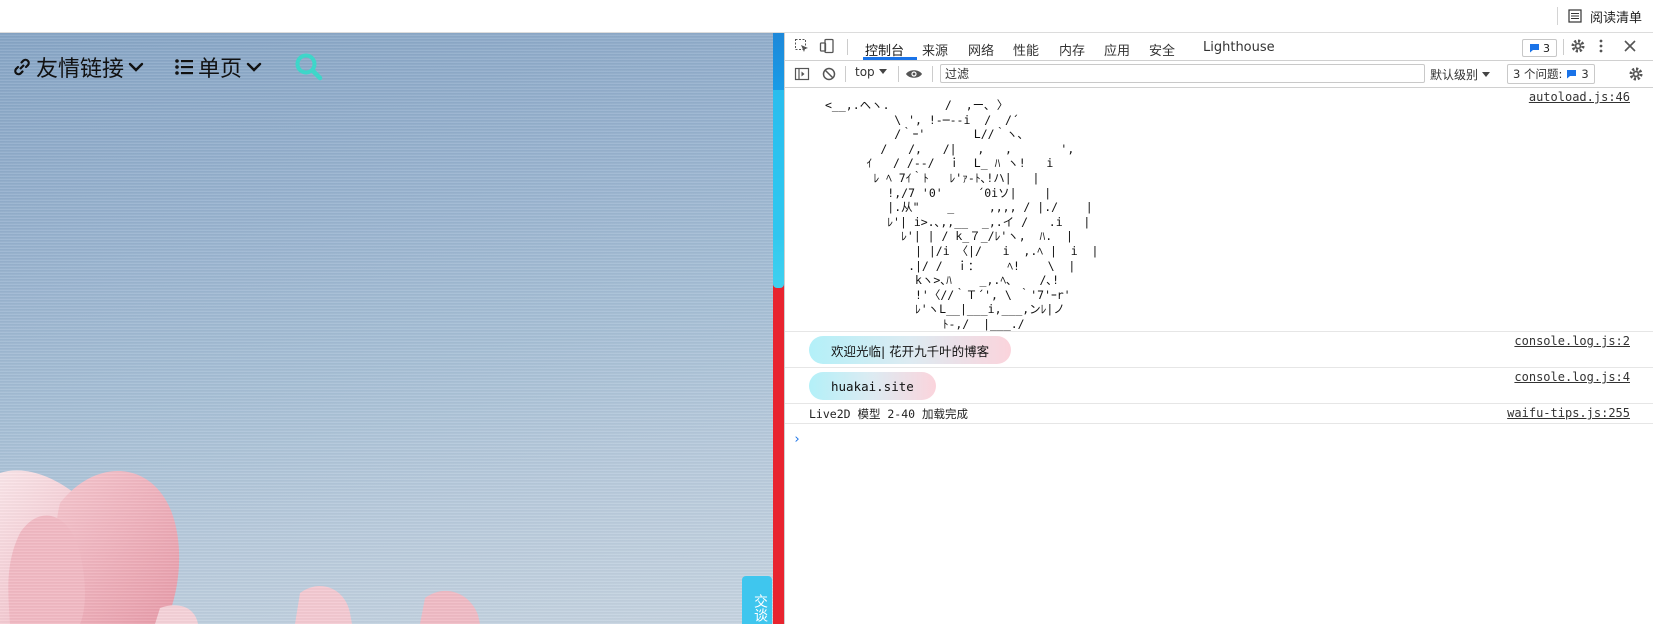  Describe the element at coordinates (1219, 414) in the screenshot. I see `console-message-live2d: Live2D 模型 2-40 加载完成 waifu-tips.js:255` at that location.